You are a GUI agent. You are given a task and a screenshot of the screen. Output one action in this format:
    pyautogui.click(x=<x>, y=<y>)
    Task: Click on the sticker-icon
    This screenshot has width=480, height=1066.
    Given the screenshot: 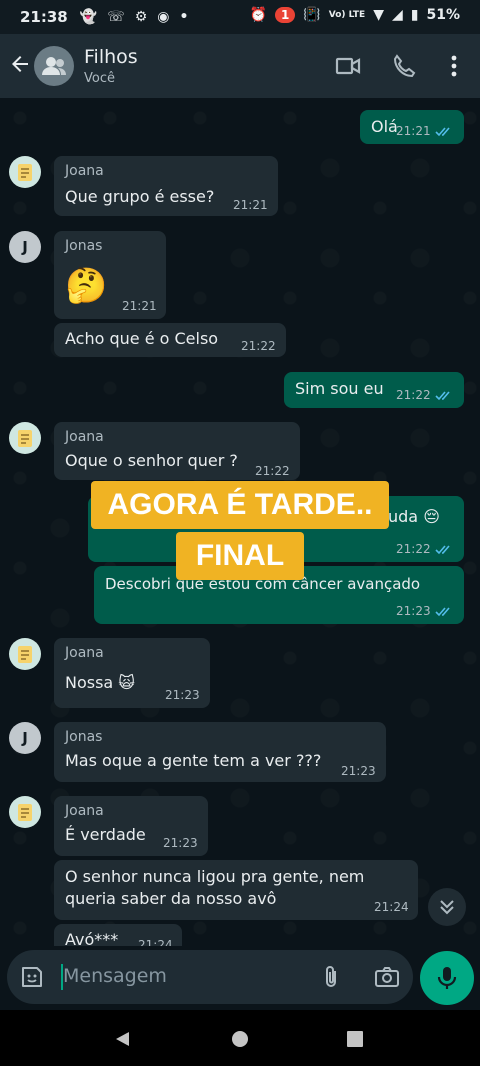 What is the action you would take?
    pyautogui.click(x=32, y=977)
    